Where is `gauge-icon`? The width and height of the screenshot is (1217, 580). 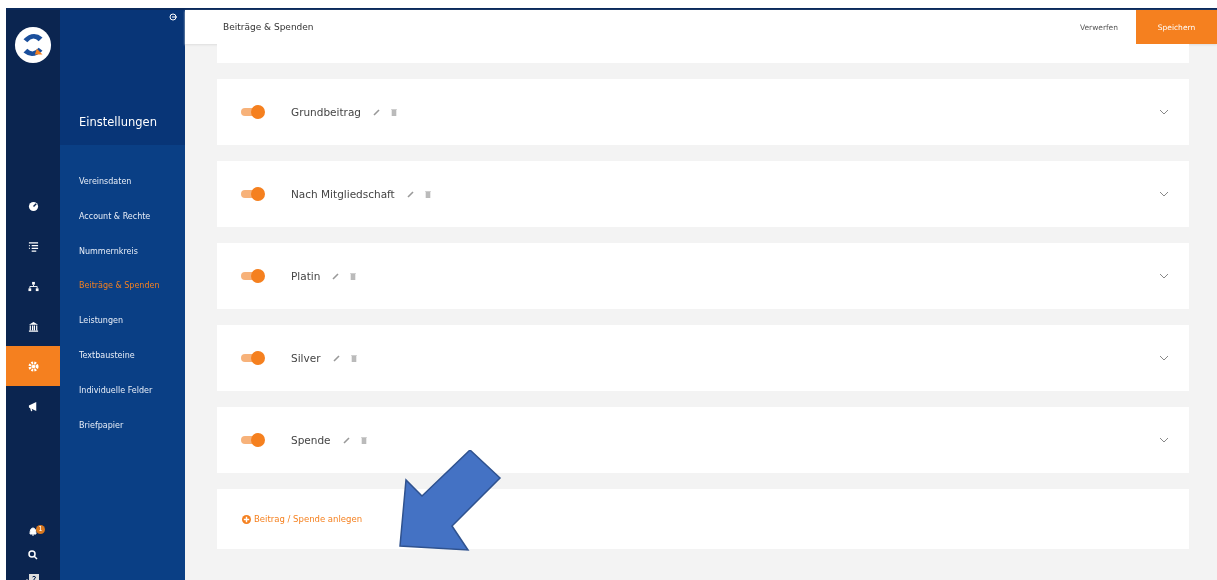 gauge-icon is located at coordinates (33, 206).